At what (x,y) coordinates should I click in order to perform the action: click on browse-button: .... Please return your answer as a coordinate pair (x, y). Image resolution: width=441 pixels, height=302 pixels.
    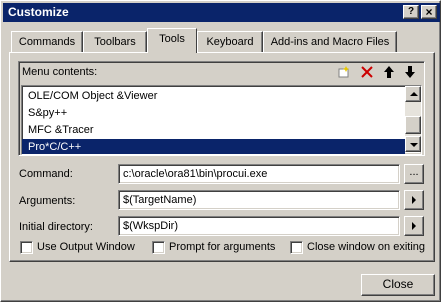
    Looking at the image, I should click on (414, 174).